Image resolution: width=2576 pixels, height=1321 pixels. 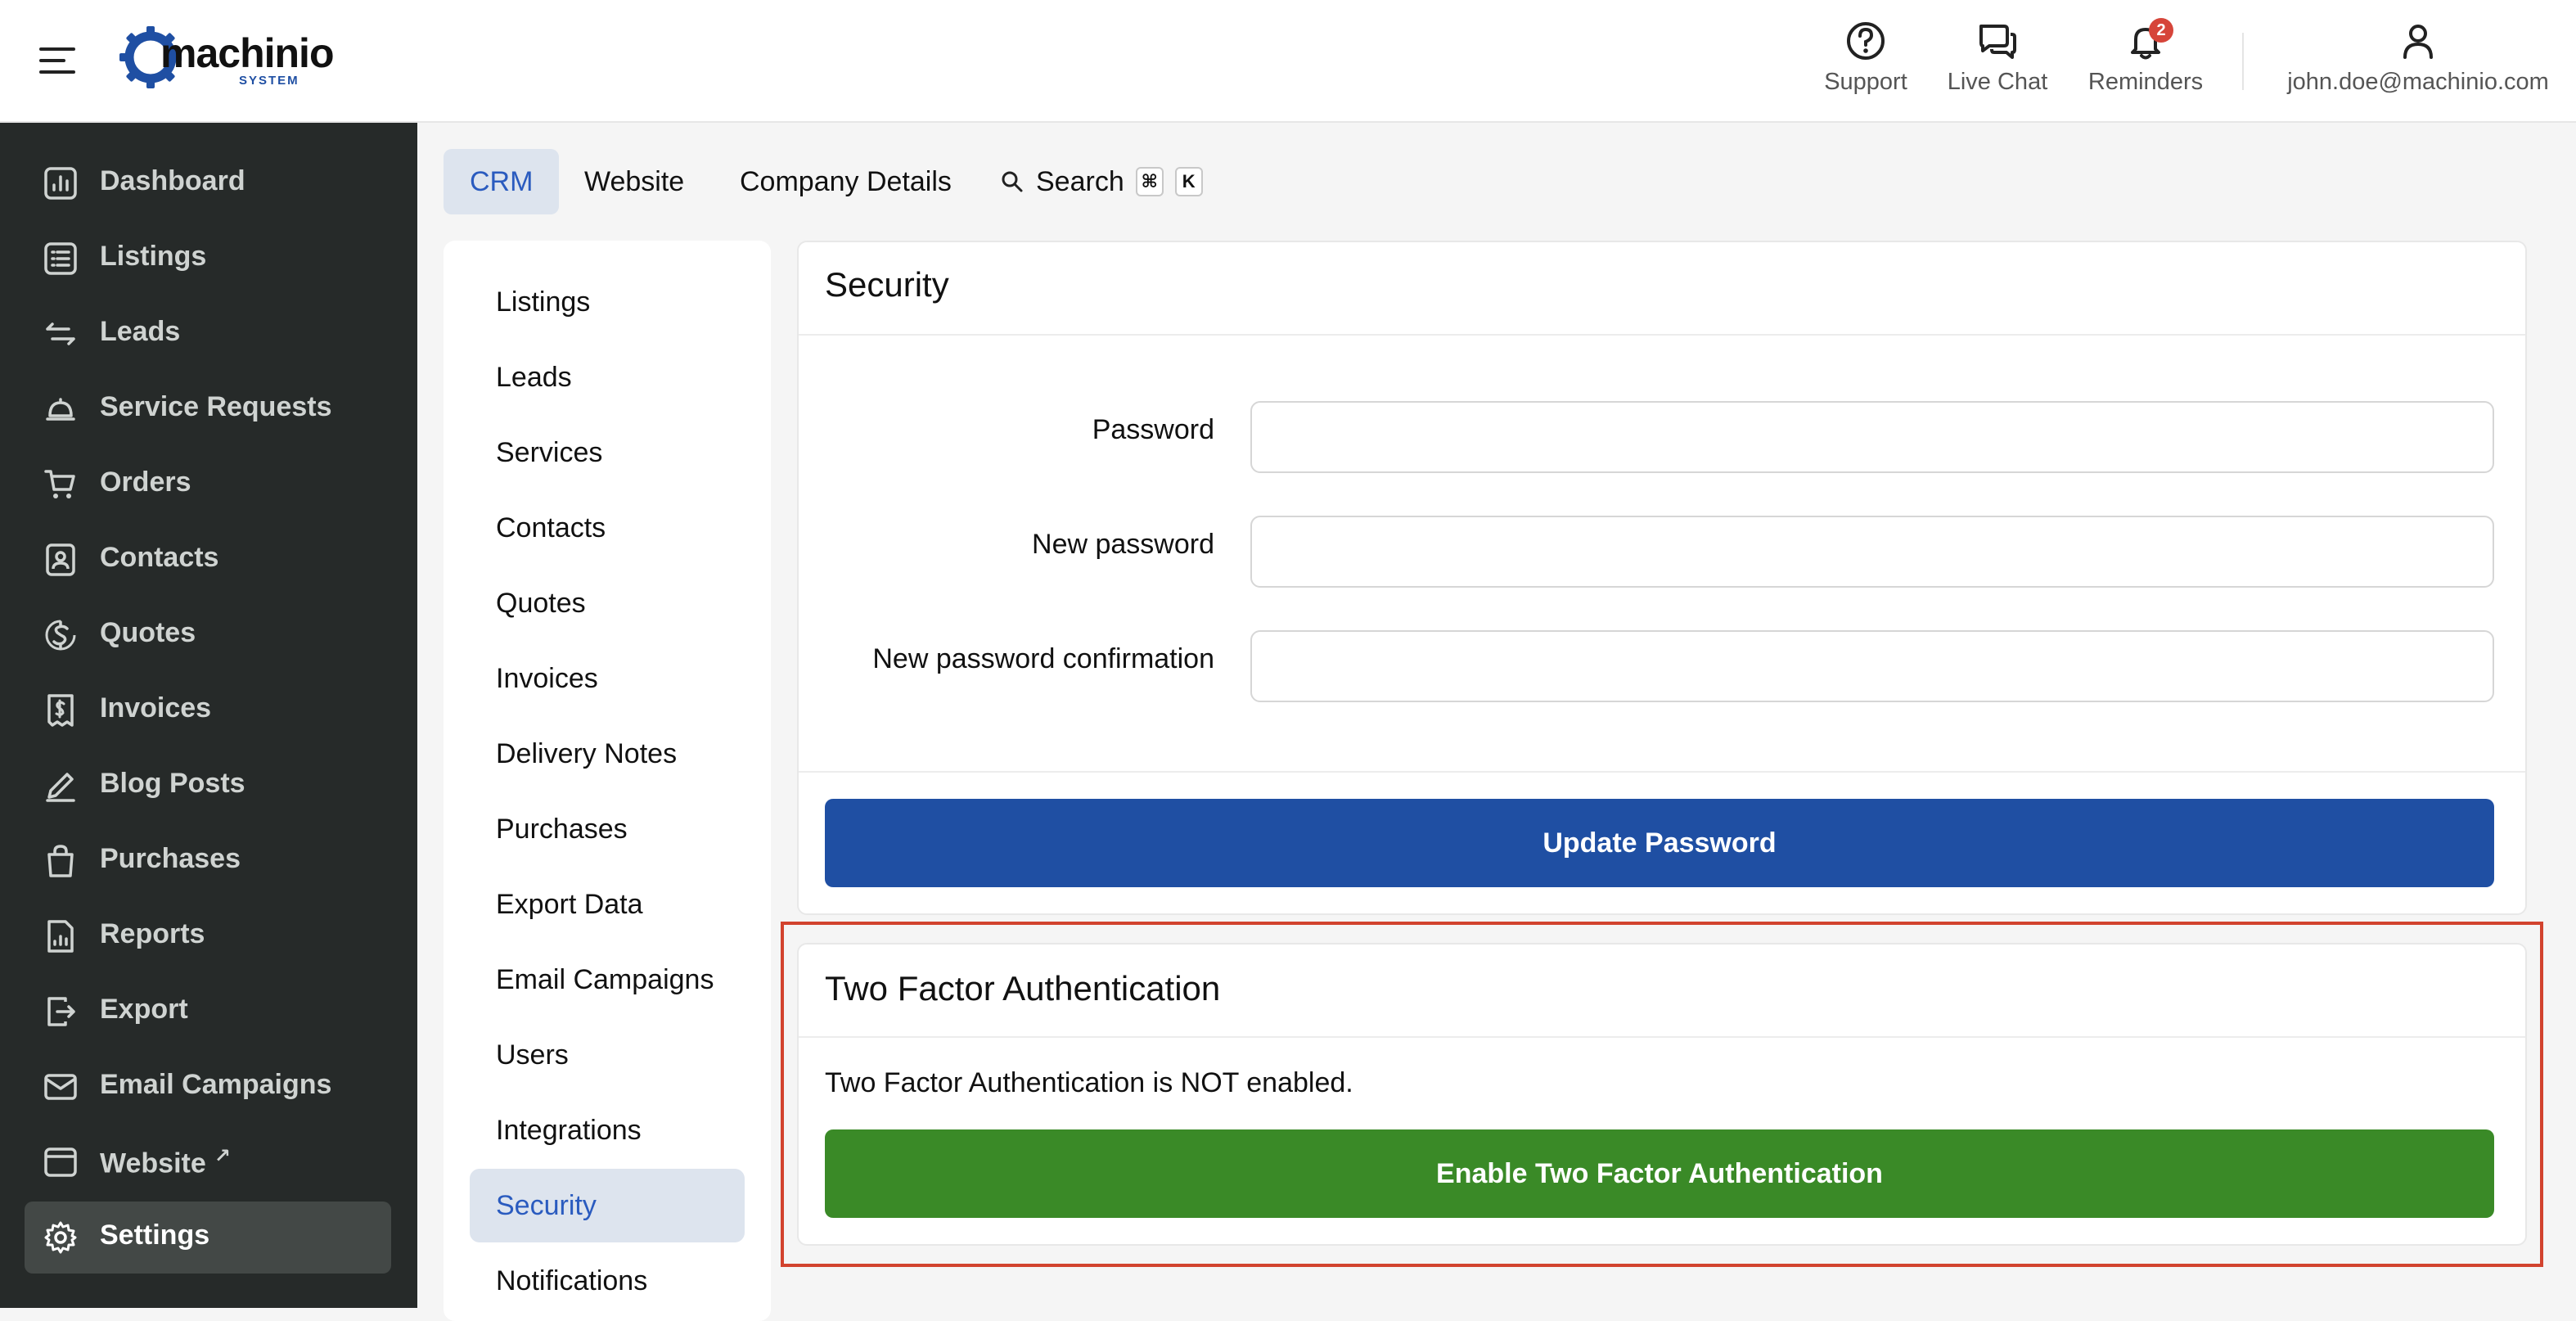 What do you see at coordinates (887, 284) in the screenshot?
I see `security-title: Security` at bounding box center [887, 284].